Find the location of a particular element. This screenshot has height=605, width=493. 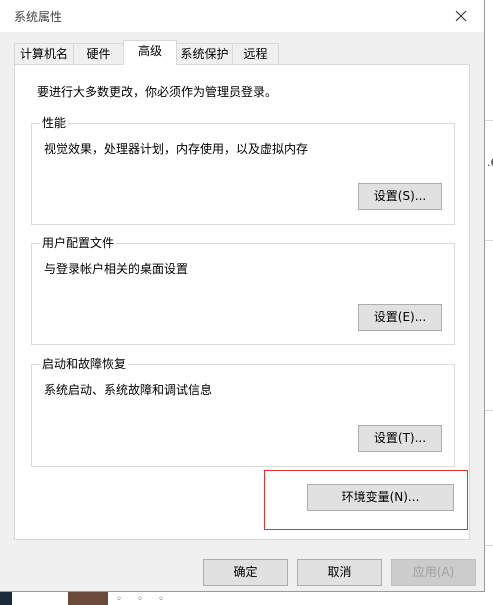

background-dots: ◦ ◦ ◦ is located at coordinates (143, 599).